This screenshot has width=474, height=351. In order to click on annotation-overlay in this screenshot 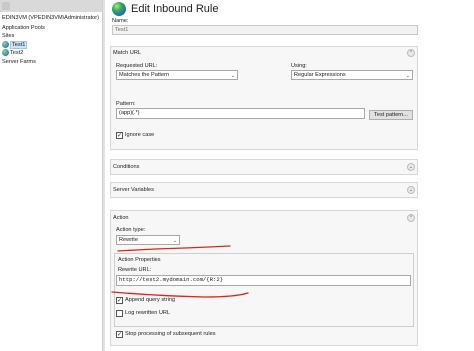, I will do `click(180, 271)`.